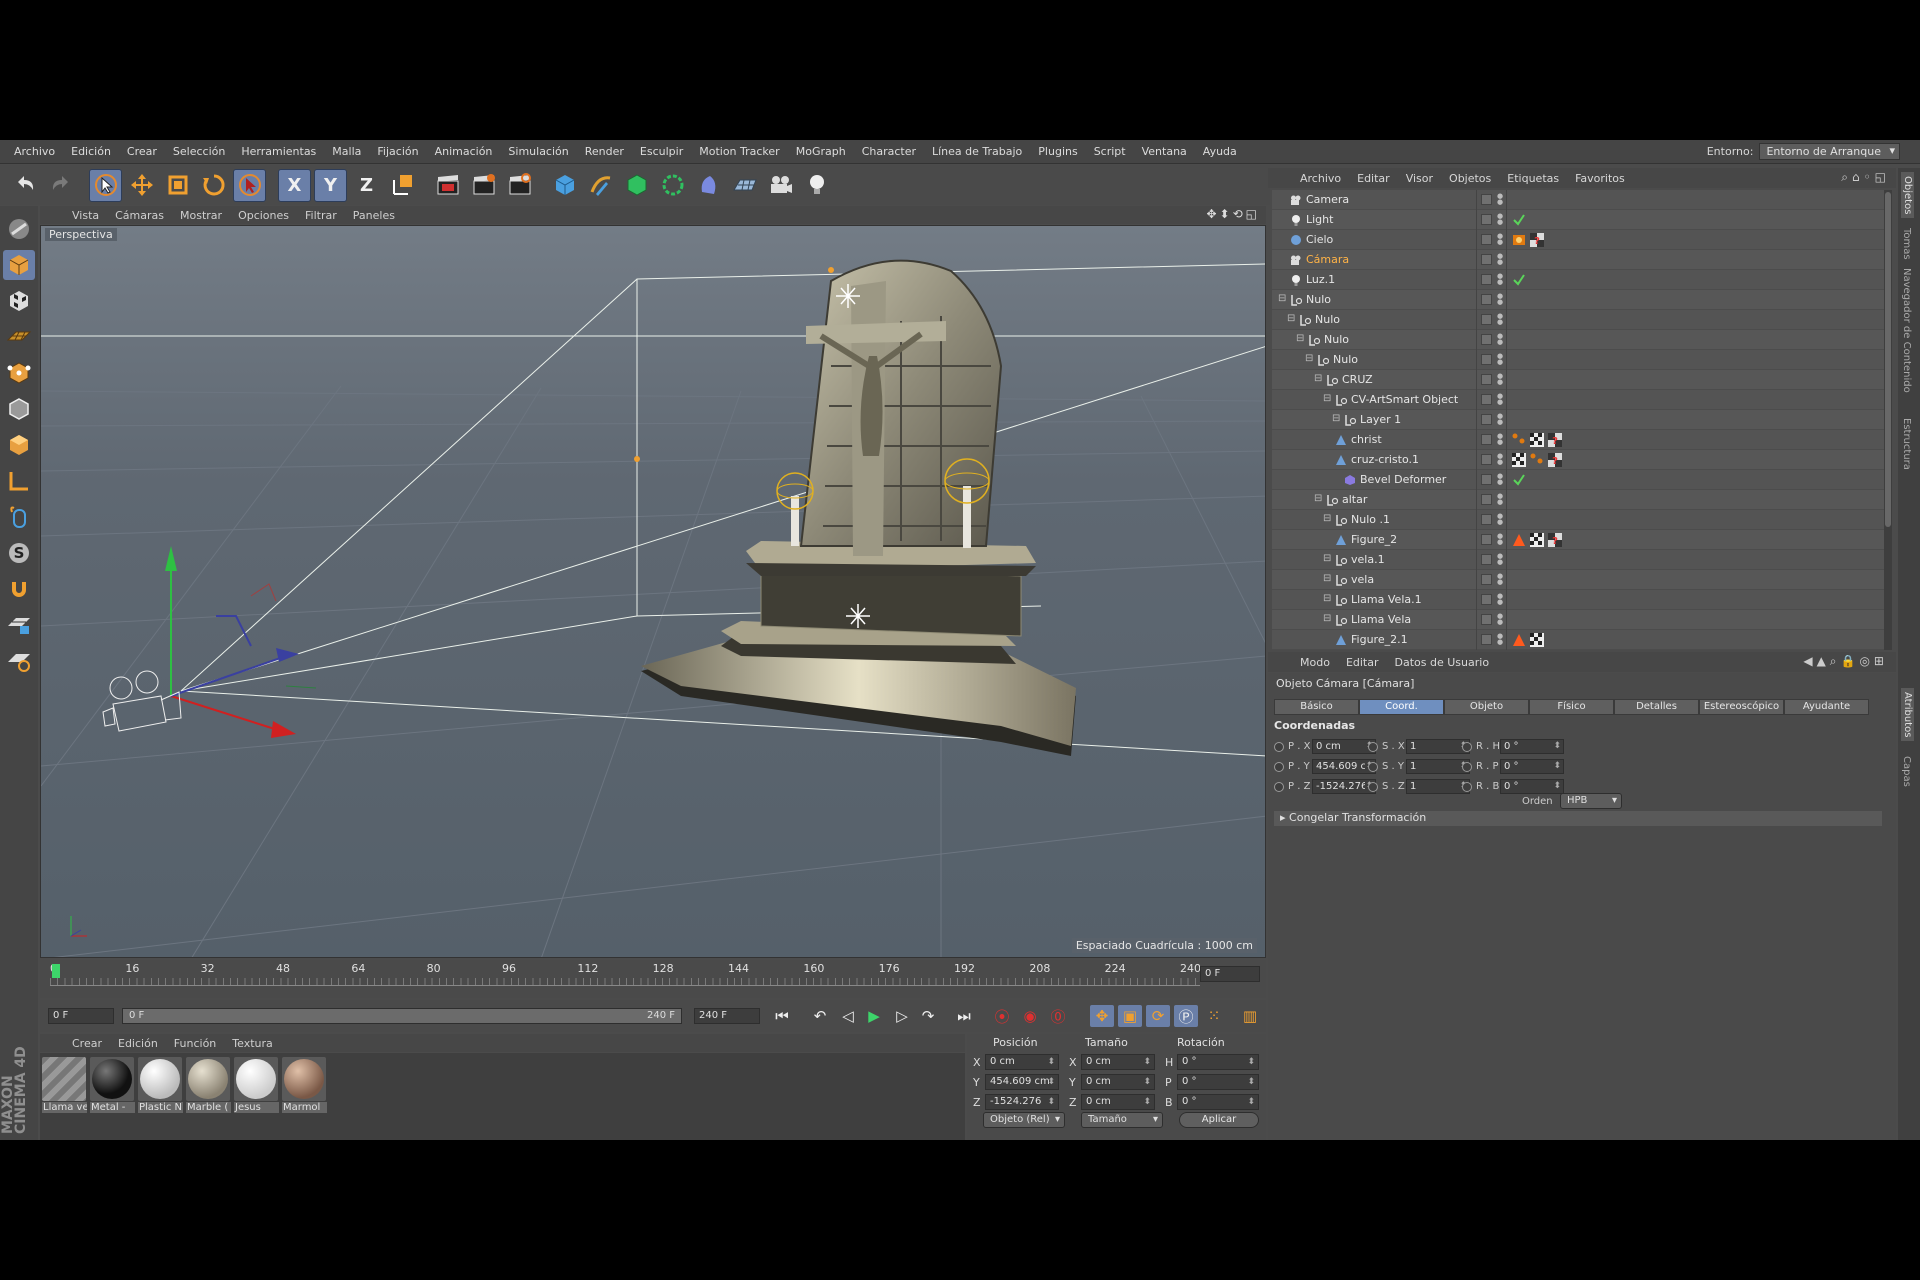 The height and width of the screenshot is (1280, 1920). Describe the element at coordinates (780, 185) in the screenshot. I see `camera-button` at that location.